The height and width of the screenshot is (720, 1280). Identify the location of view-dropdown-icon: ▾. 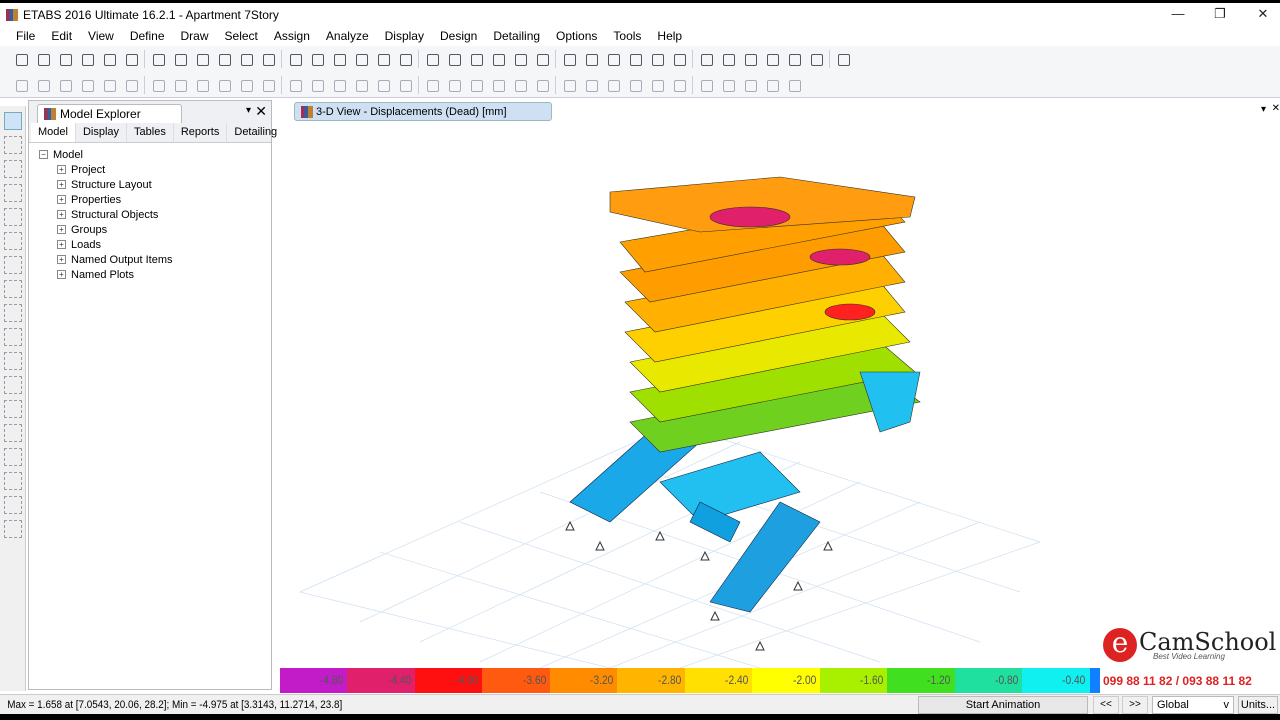
(1263, 109).